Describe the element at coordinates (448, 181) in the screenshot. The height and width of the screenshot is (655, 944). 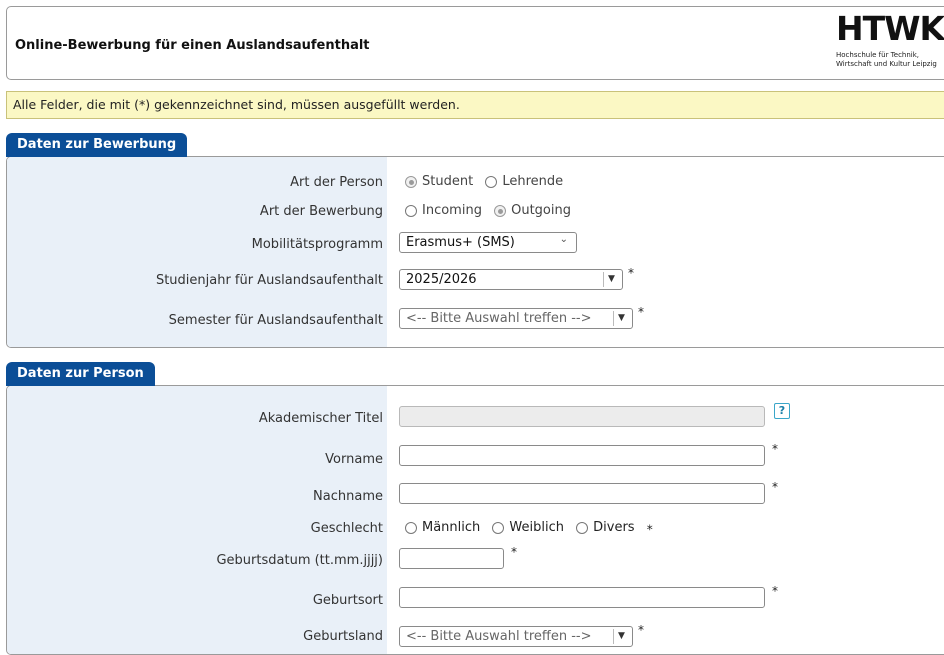
I see `radio-student-label: Student` at that location.